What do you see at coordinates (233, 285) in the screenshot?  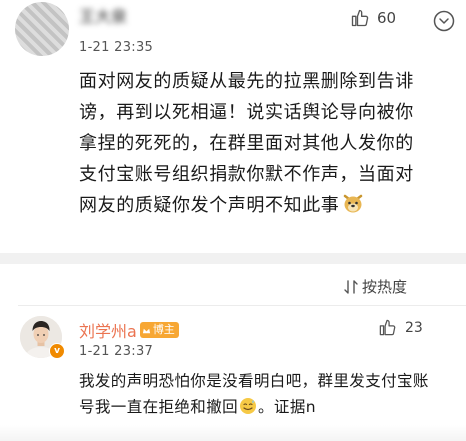 I see `reply-sort-bar: 按热度` at bounding box center [233, 285].